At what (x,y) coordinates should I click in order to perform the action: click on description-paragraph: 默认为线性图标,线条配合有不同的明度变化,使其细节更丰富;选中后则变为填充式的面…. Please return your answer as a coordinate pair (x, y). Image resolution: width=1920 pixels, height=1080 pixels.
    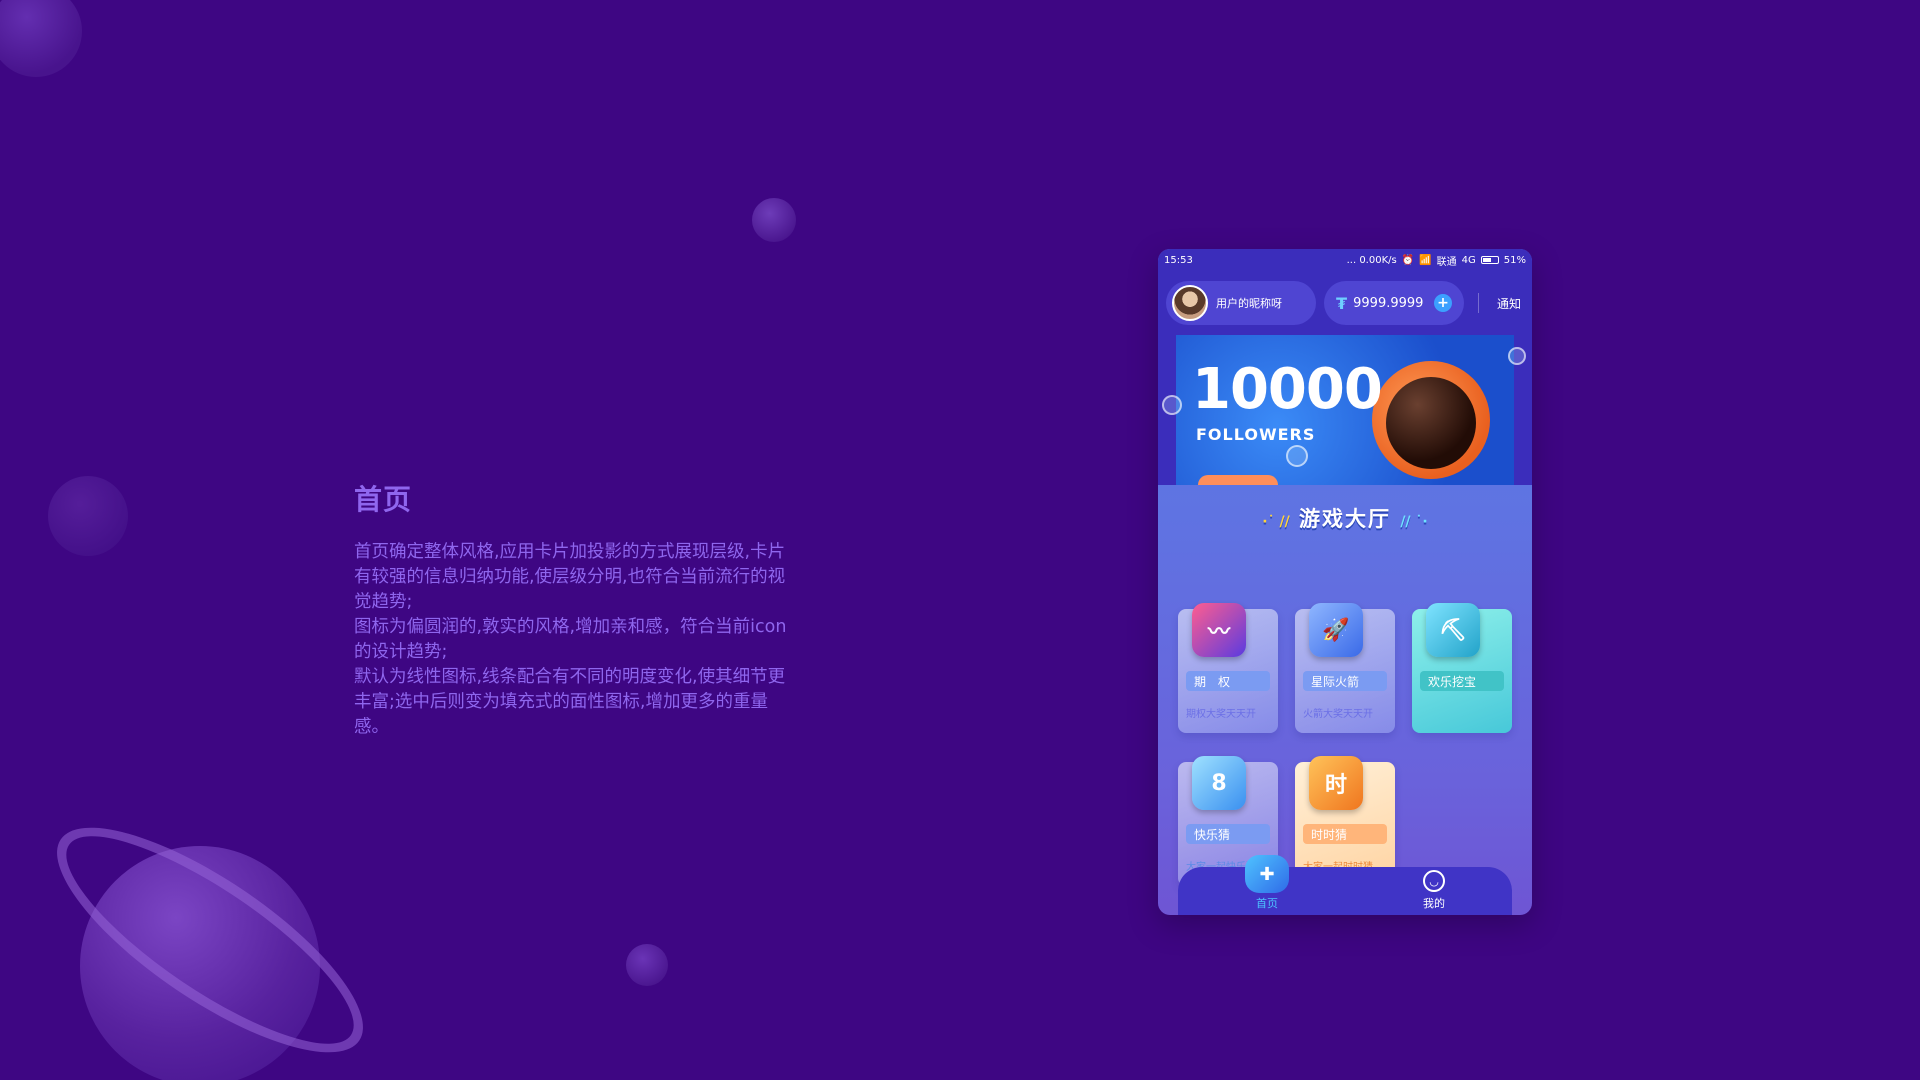
    Looking at the image, I should click on (570, 702).